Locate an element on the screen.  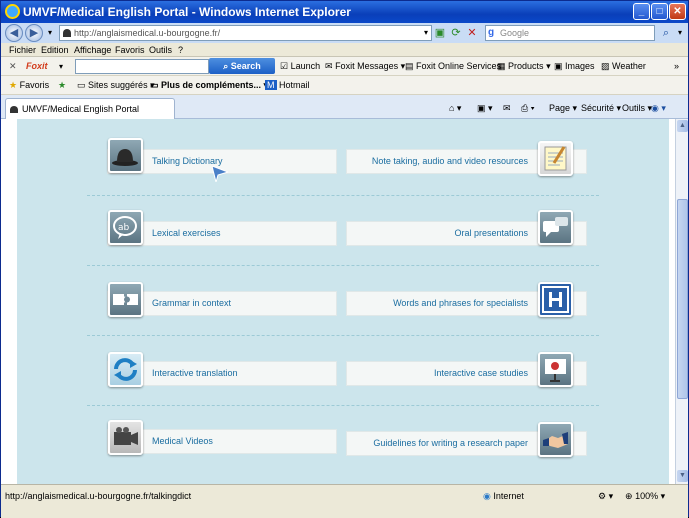
scroll-thumb is located at coordinates (682, 299).